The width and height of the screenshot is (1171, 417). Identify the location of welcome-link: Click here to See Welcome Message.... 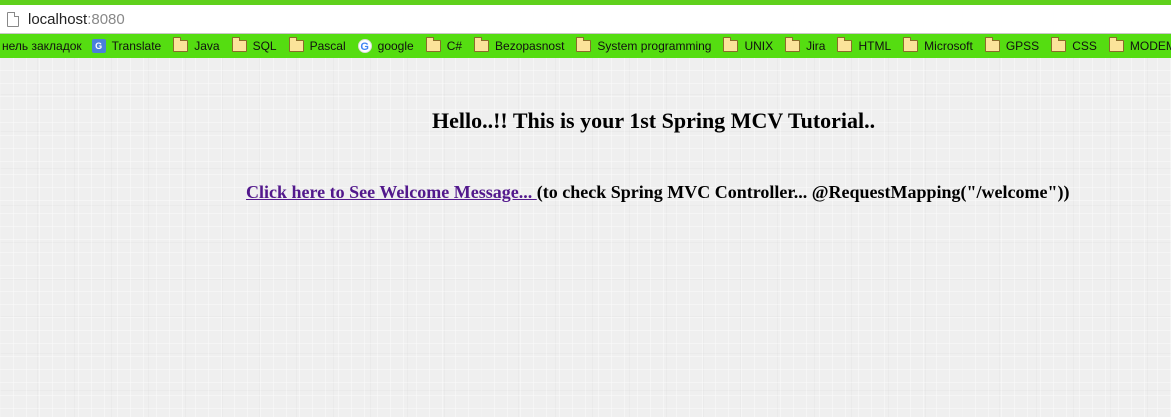
(391, 192).